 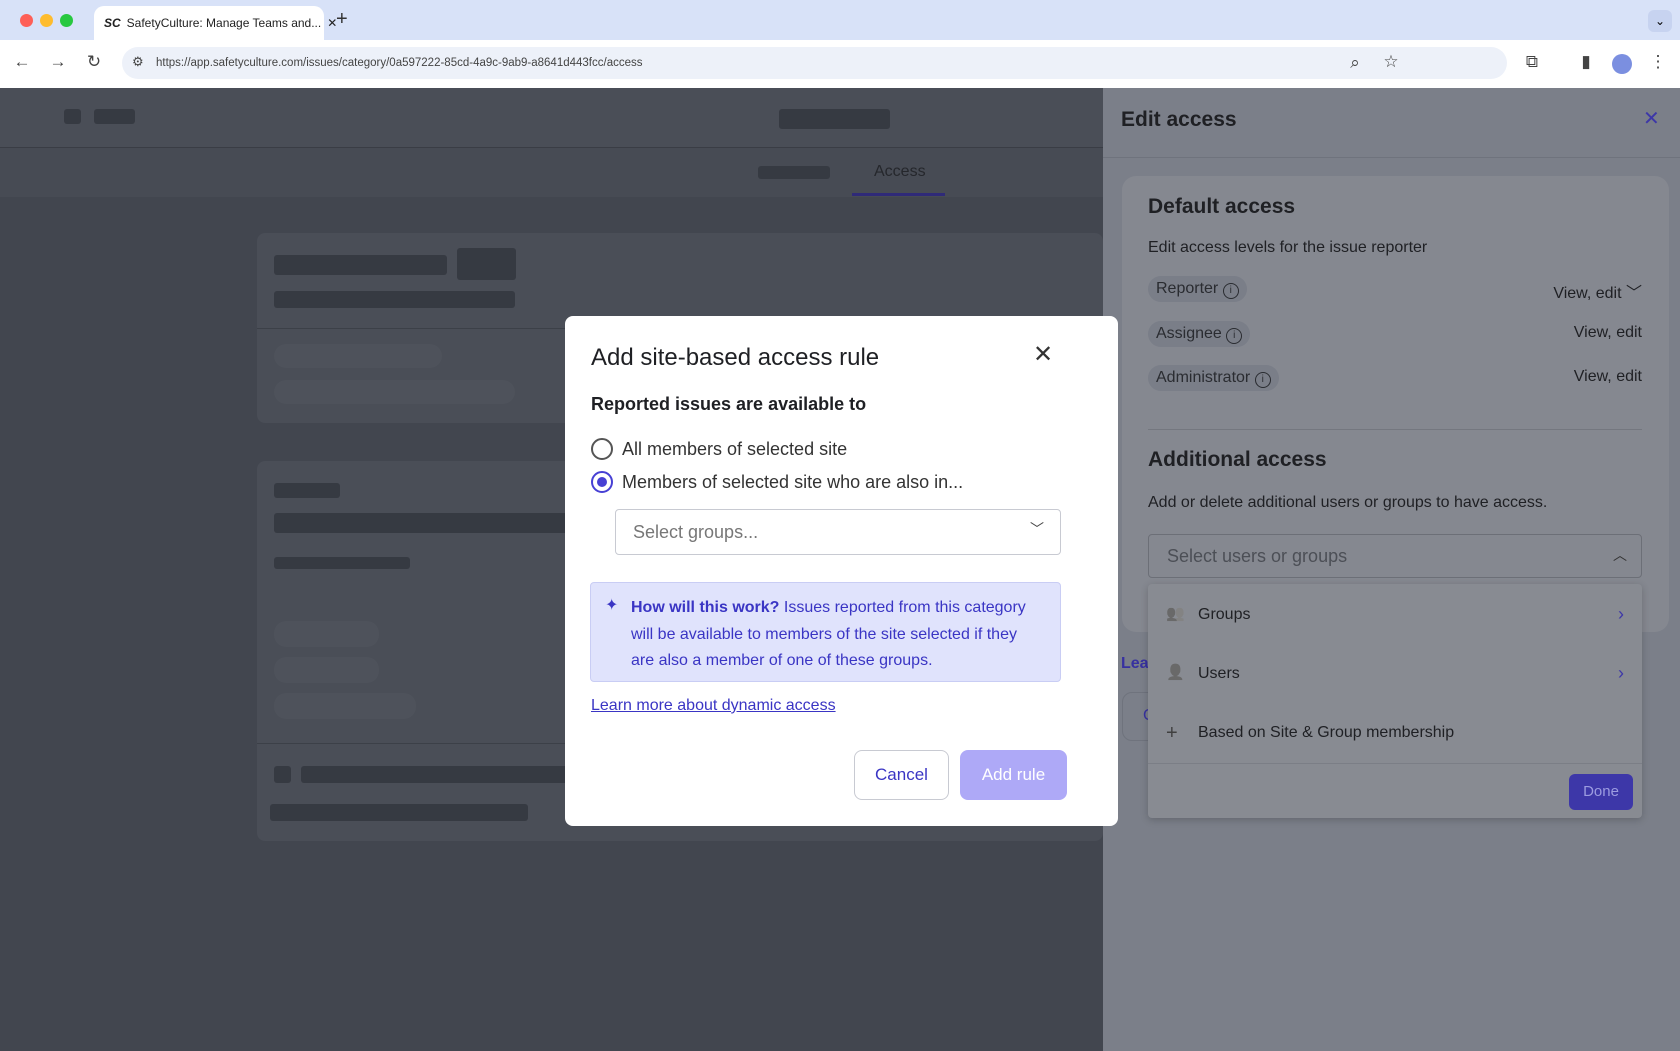 I want to click on additional-access-title: Additional access, so click(x=1237, y=459).